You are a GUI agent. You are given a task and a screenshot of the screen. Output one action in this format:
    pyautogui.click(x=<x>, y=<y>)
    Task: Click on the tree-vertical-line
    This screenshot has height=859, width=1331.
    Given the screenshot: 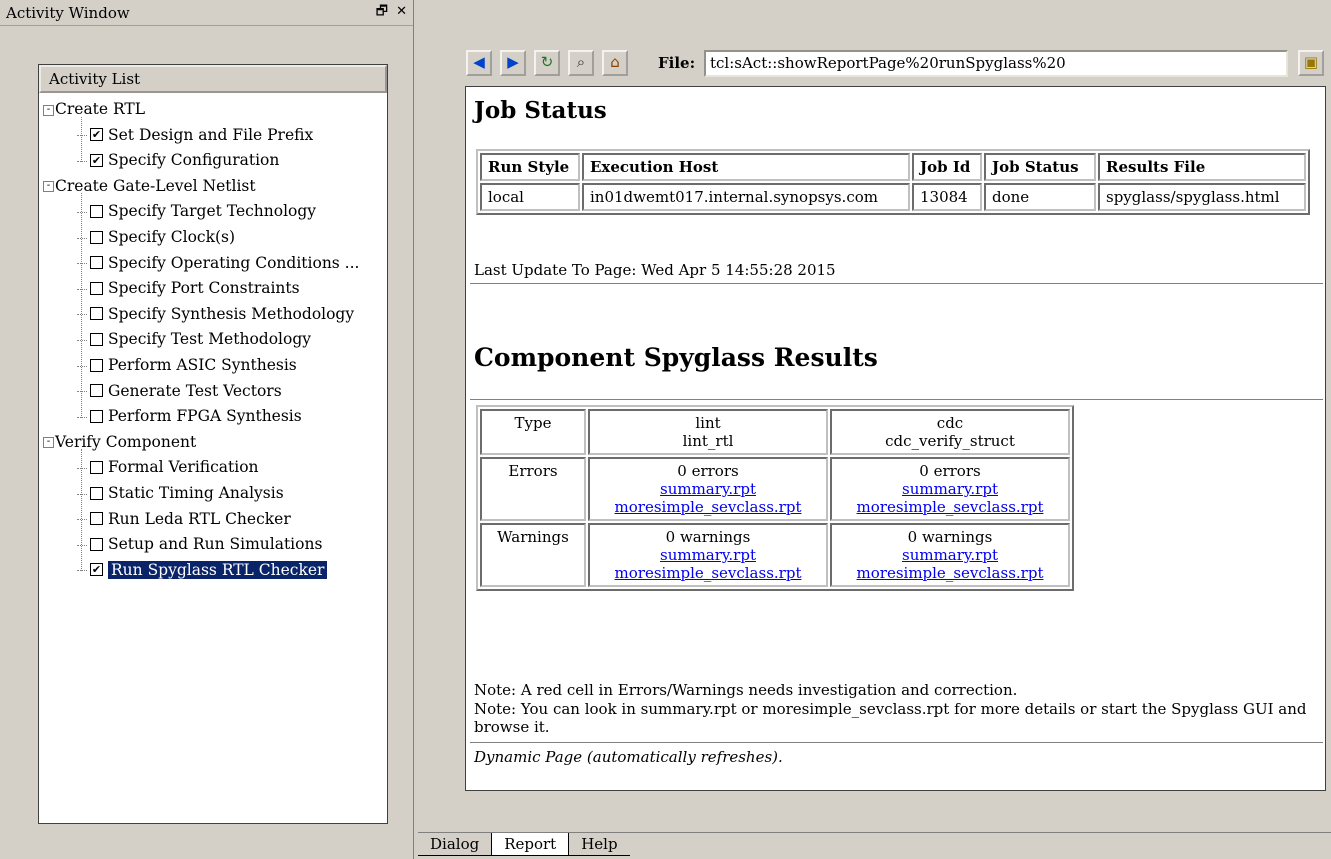 What is the action you would take?
    pyautogui.click(x=81, y=510)
    